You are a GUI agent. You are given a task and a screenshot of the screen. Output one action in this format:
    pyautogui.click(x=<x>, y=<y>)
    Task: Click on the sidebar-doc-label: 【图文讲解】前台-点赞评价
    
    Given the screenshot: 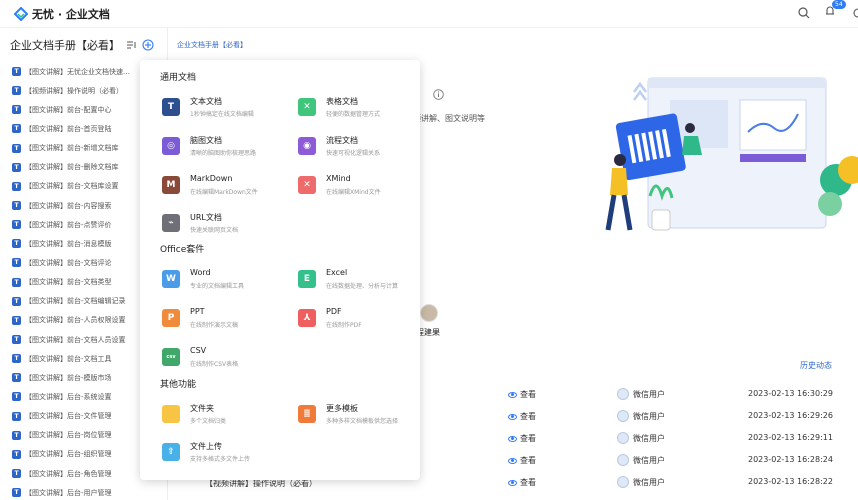 What is the action you would take?
    pyautogui.click(x=68, y=224)
    